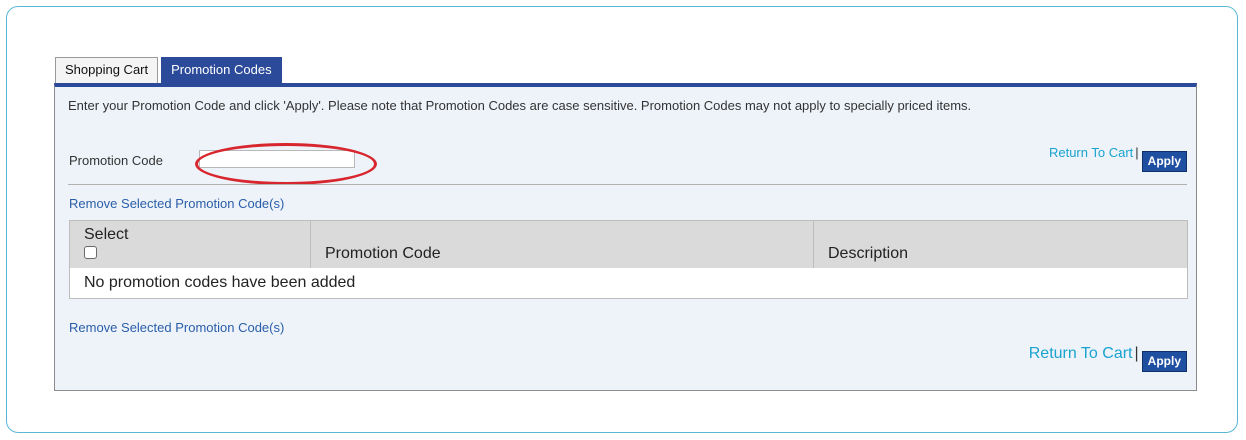 This screenshot has width=1246, height=440. I want to click on tab-shopping-cart: Shopping Cart, so click(107, 70).